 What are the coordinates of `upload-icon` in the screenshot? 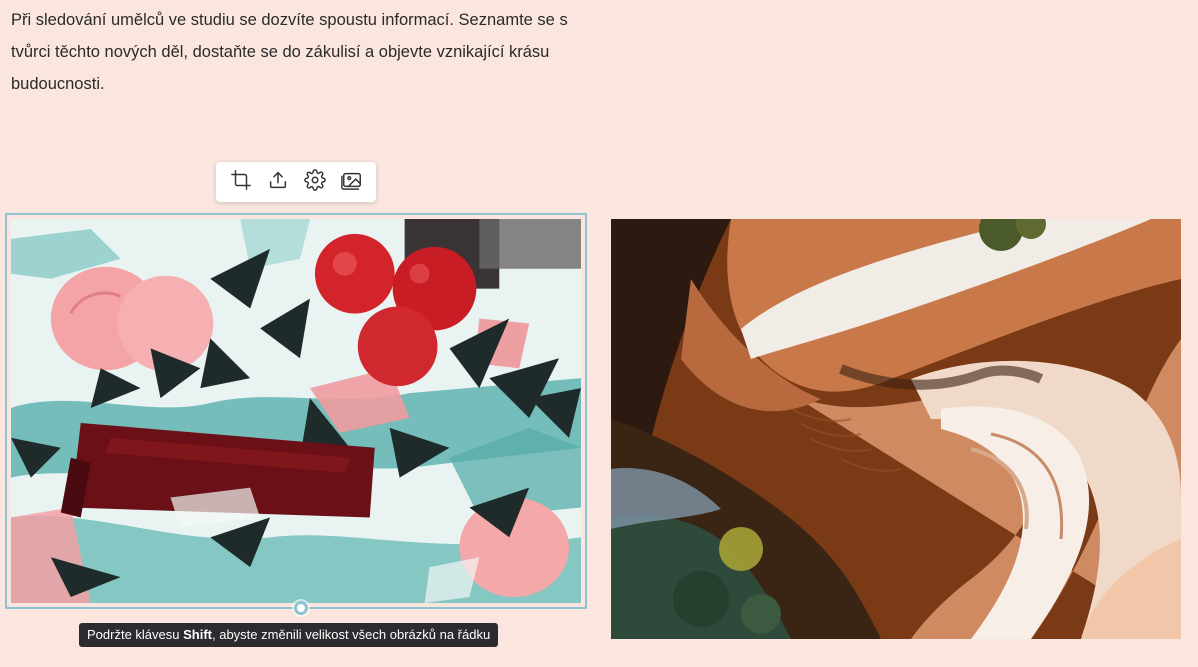 It's located at (278, 182).